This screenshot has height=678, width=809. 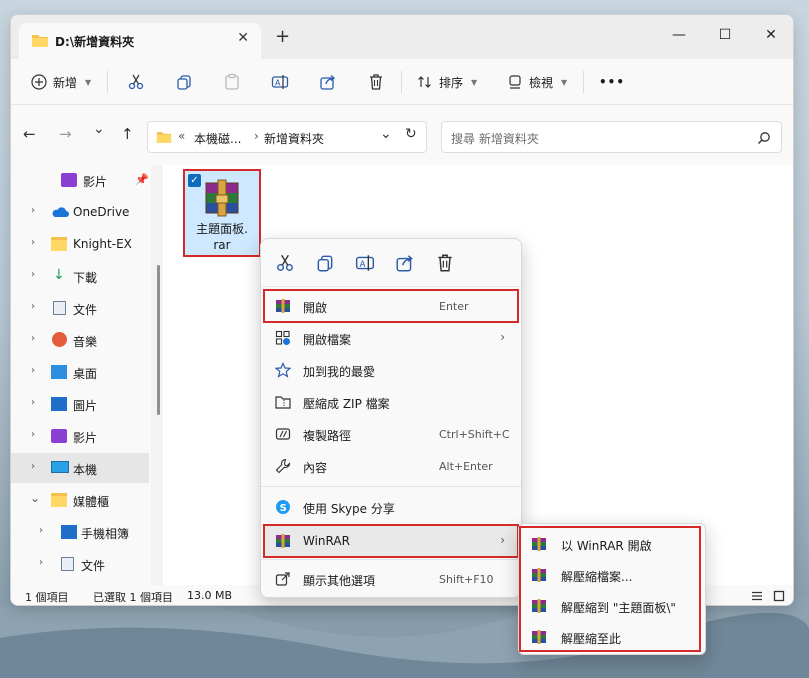 What do you see at coordinates (474, 434) in the screenshot?
I see `menu-item-shortcut: Ctrl+Shift+C` at bounding box center [474, 434].